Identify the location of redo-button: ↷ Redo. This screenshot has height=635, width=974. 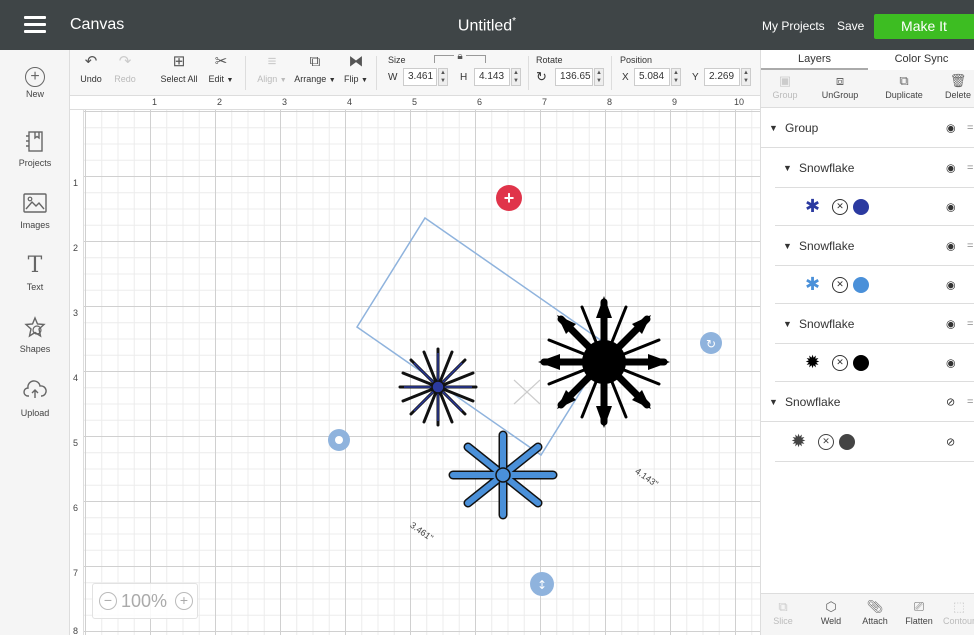
(125, 67).